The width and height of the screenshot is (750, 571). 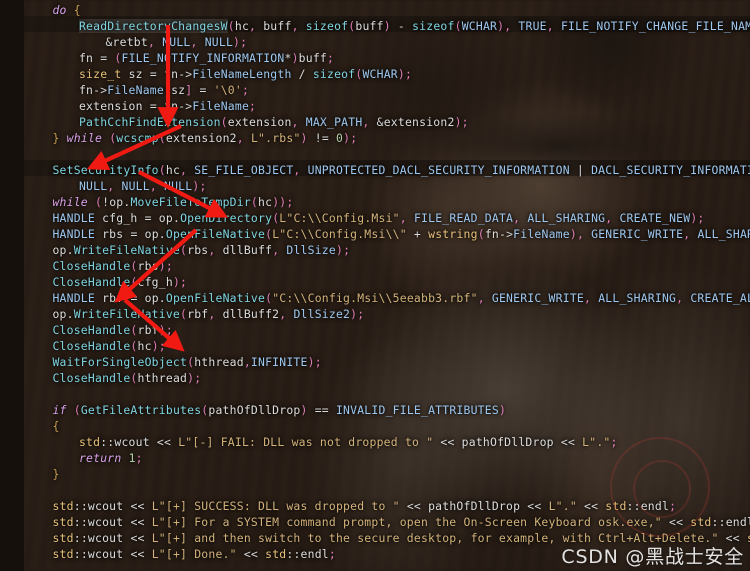 What do you see at coordinates (660, 487) in the screenshot?
I see `watermark-stamp-icon` at bounding box center [660, 487].